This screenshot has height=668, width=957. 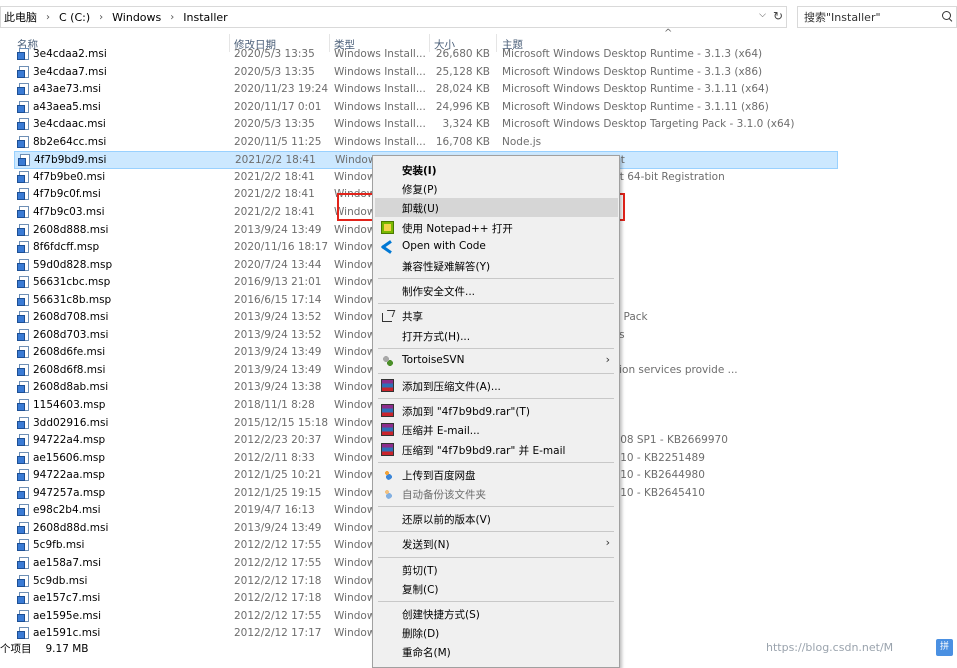 What do you see at coordinates (70, 160) in the screenshot?
I see `file-name: 4f7b9bd9.msi` at bounding box center [70, 160].